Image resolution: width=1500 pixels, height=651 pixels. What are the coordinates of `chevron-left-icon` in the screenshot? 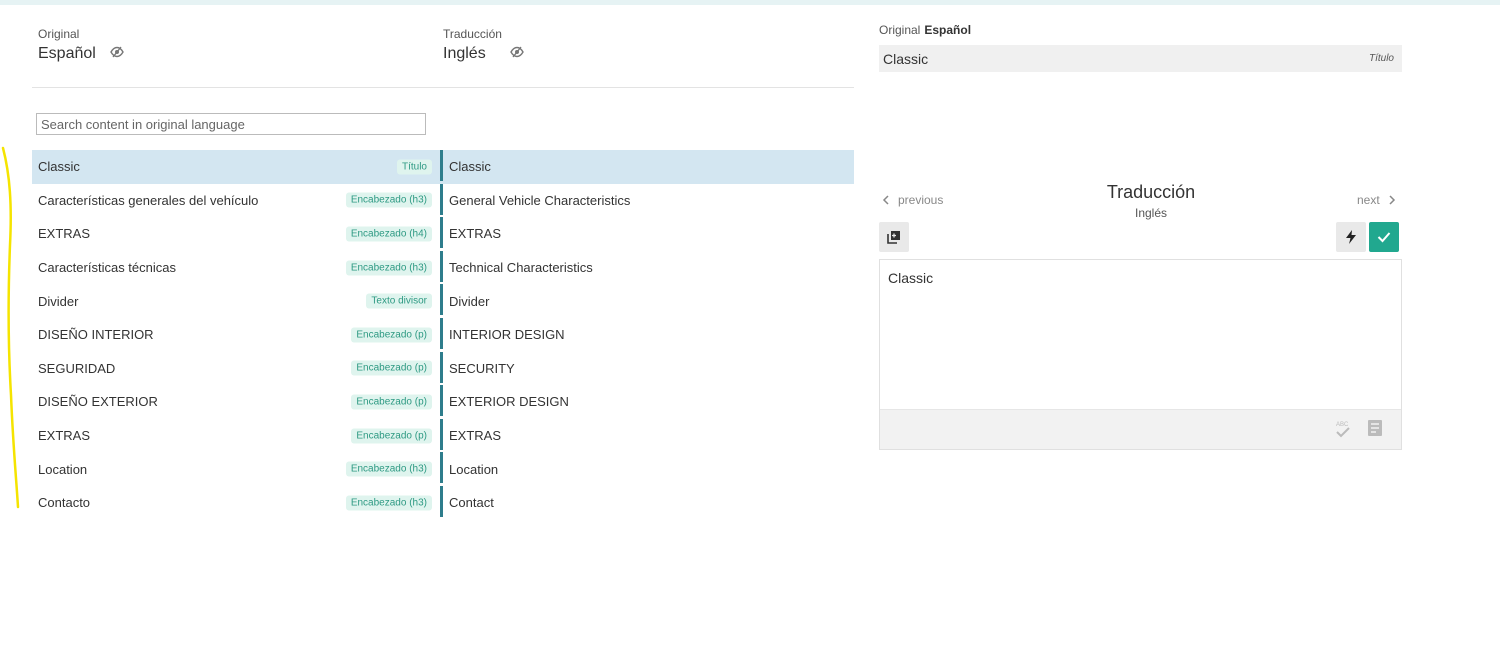 It's located at (885, 200).